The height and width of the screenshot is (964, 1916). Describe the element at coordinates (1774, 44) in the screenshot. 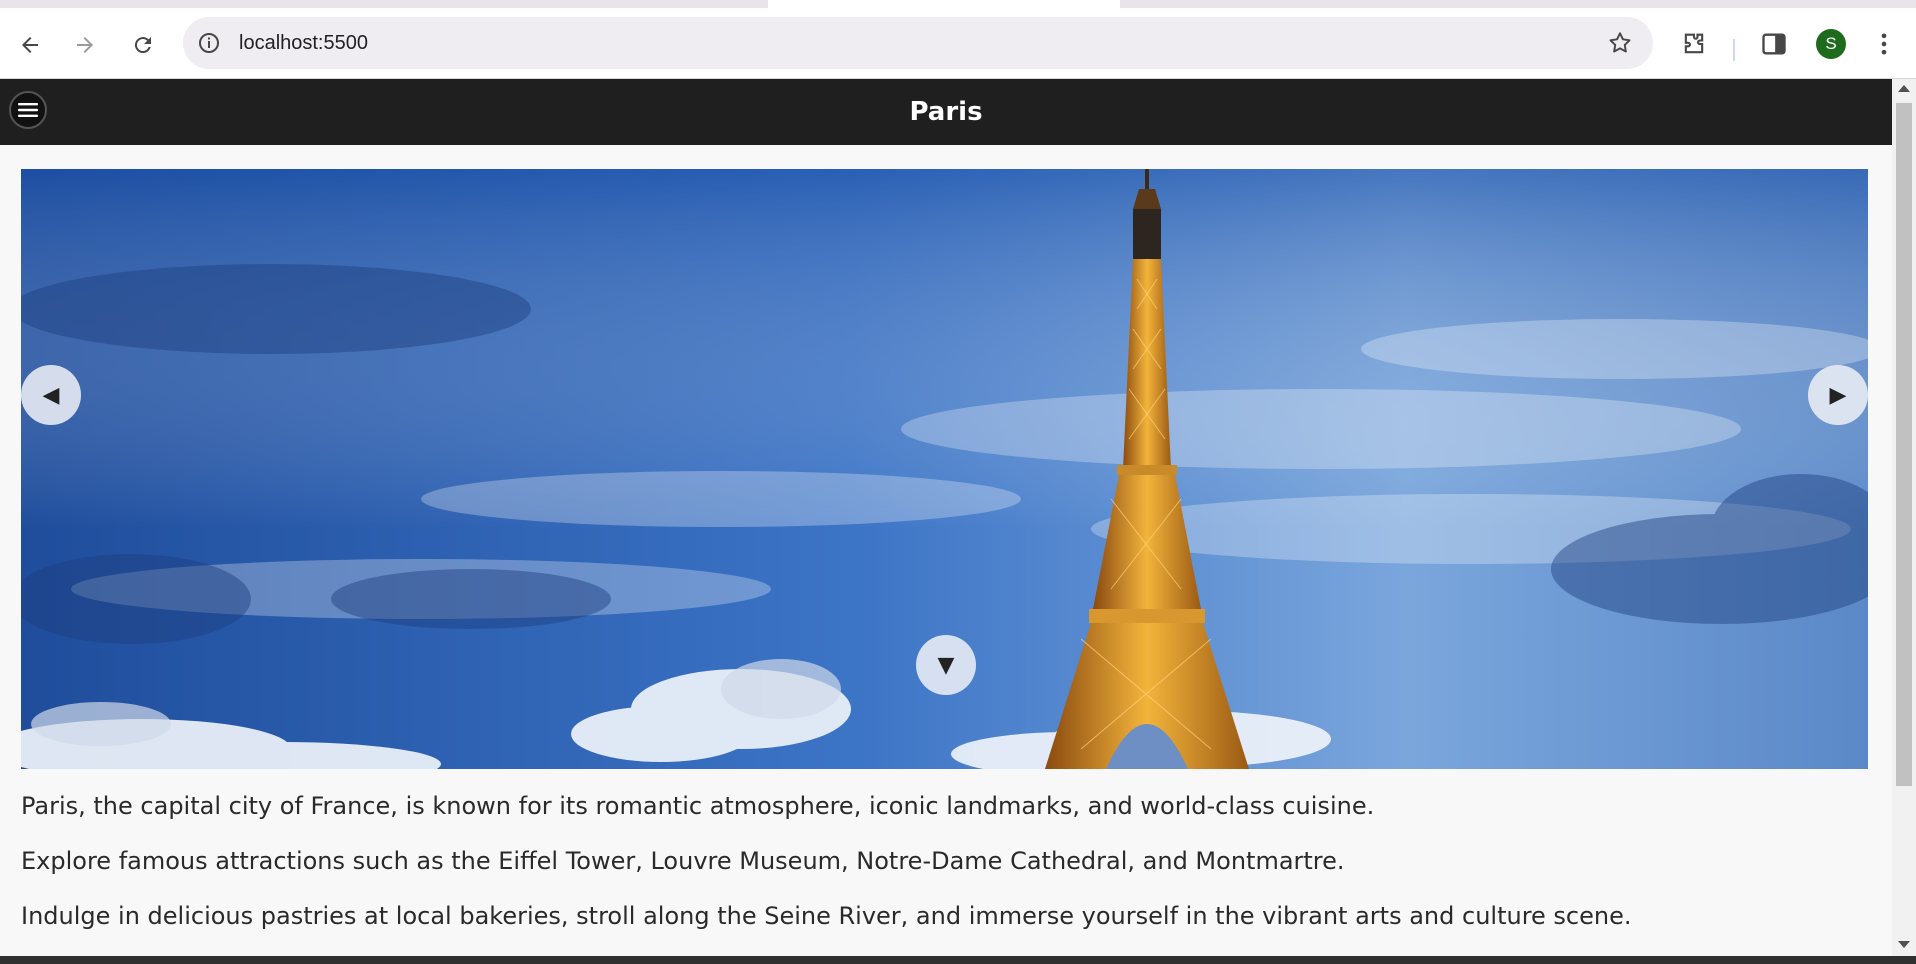

I see `side-panel-icon` at that location.